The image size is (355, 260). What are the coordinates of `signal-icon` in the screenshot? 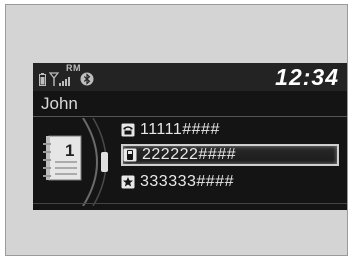 It's located at (59, 79).